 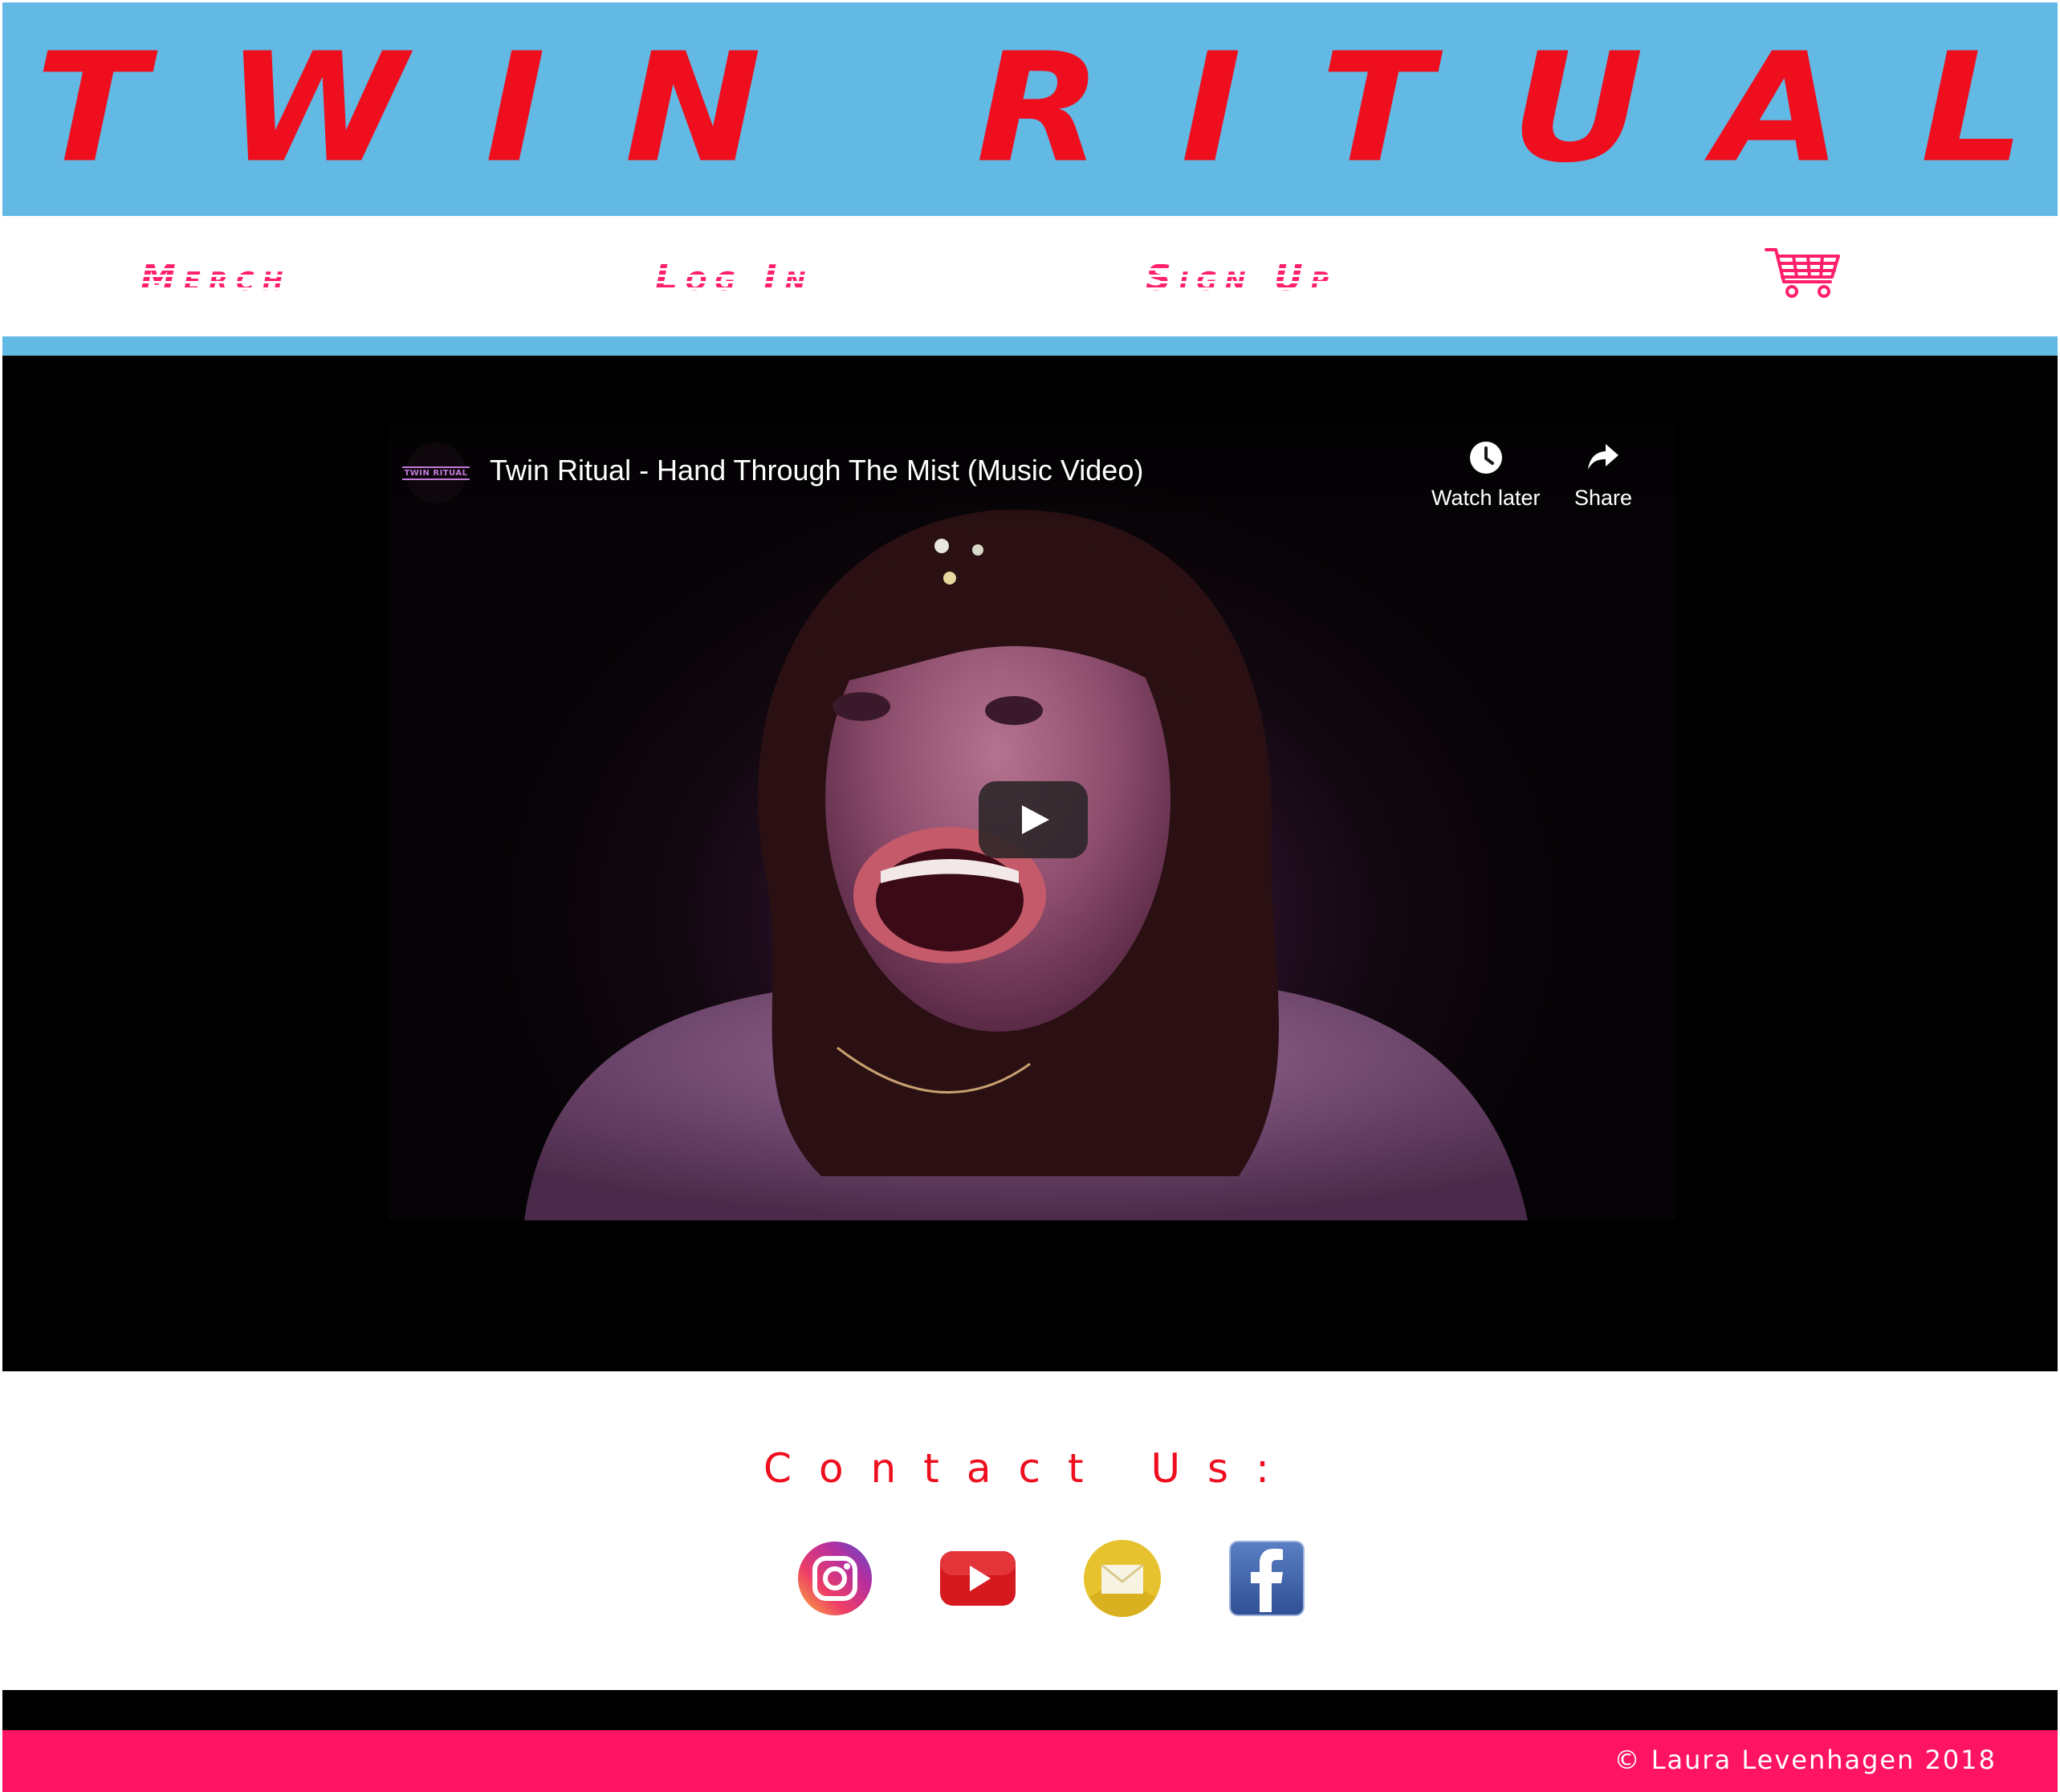 What do you see at coordinates (978, 1578) in the screenshot?
I see `youtube-icon` at bounding box center [978, 1578].